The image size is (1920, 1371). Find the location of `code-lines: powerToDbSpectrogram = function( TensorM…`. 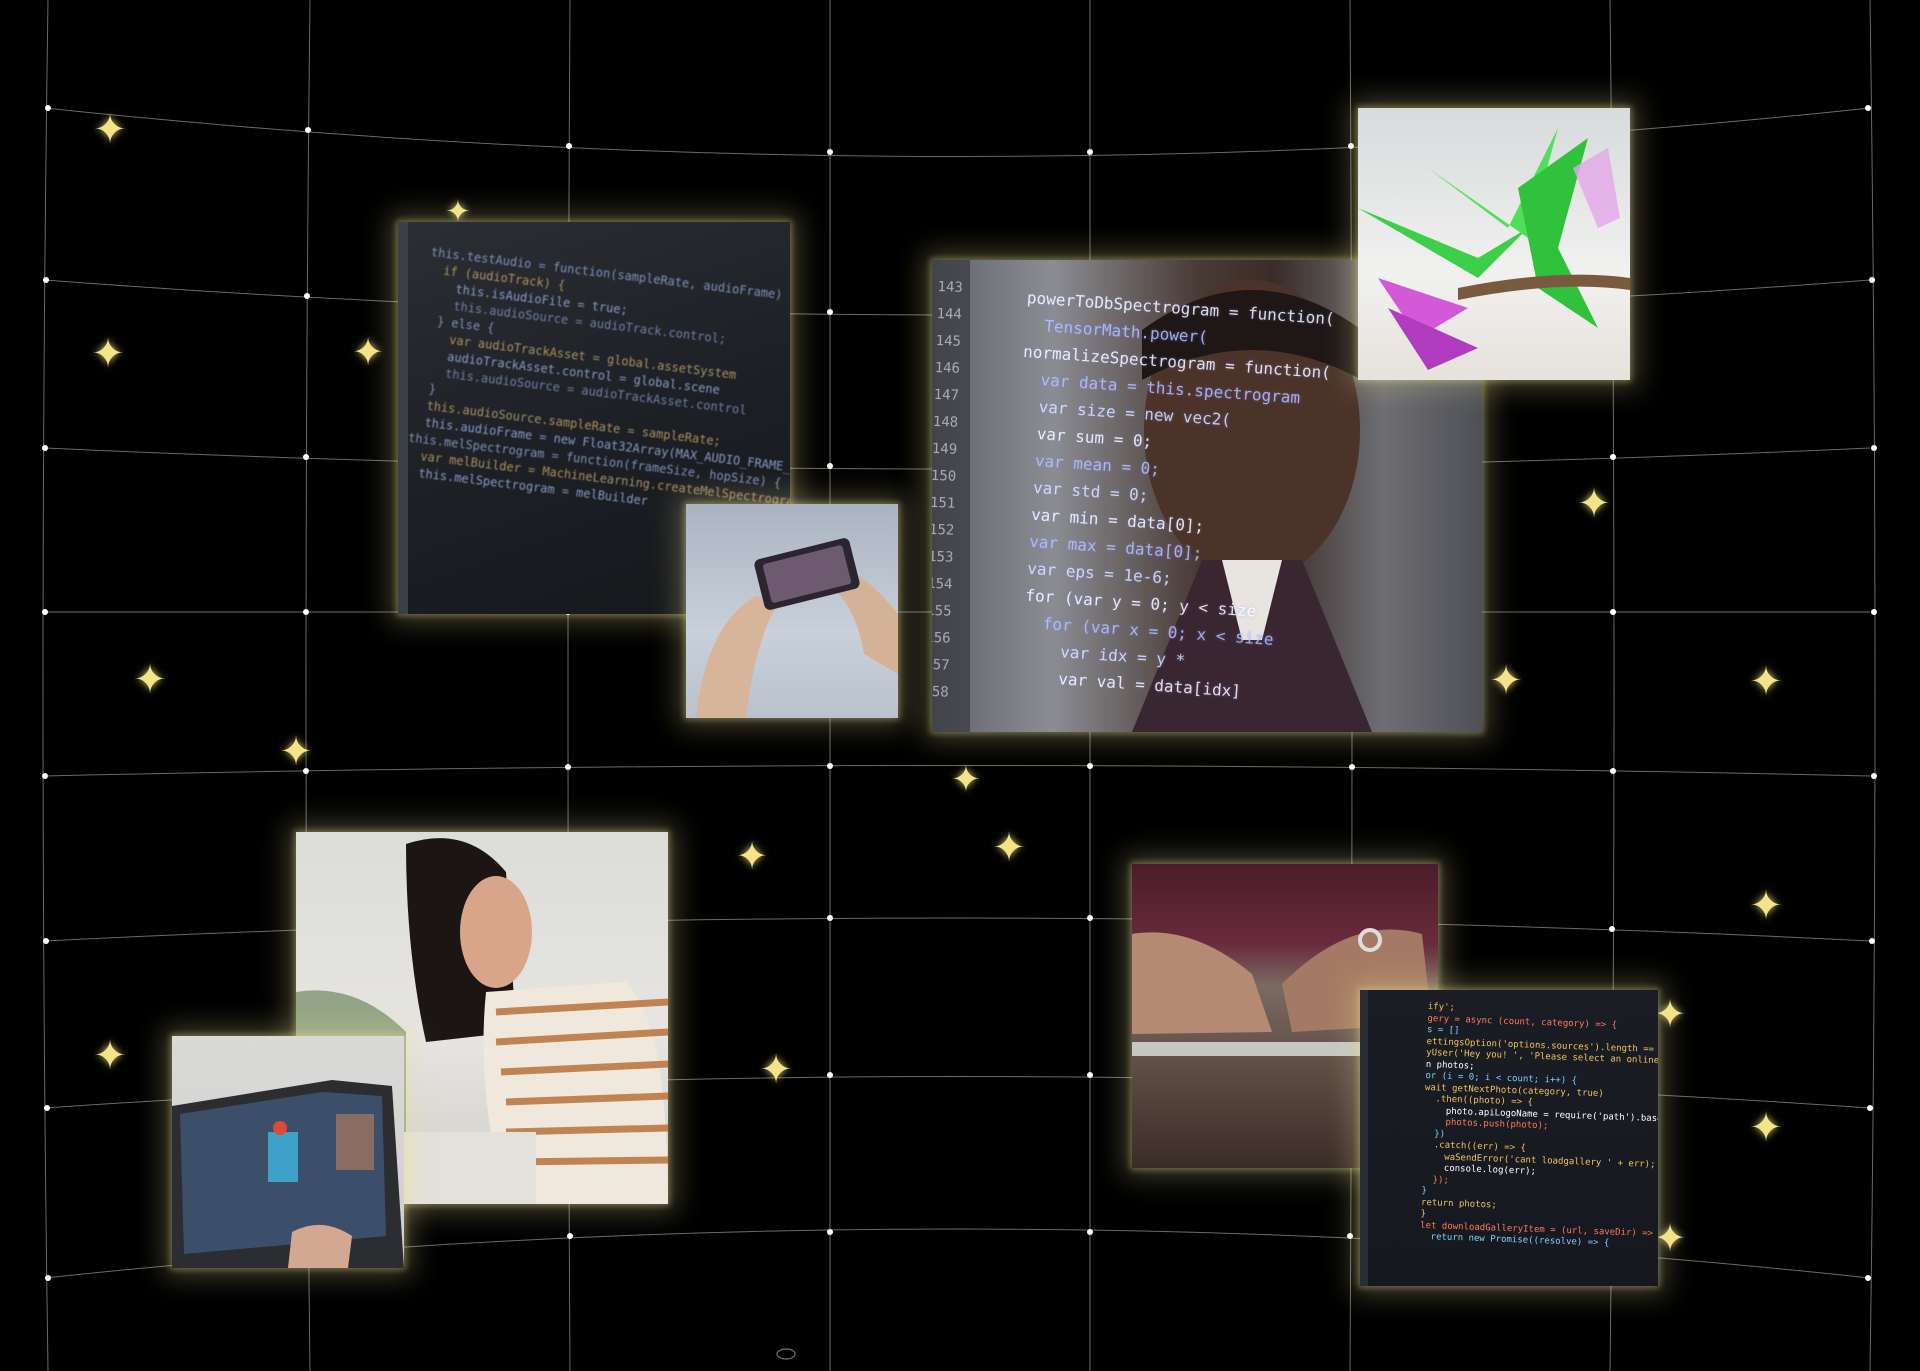

code-lines: powerToDbSpectrogram = function( TensorM… is located at coordinates (1168, 497).